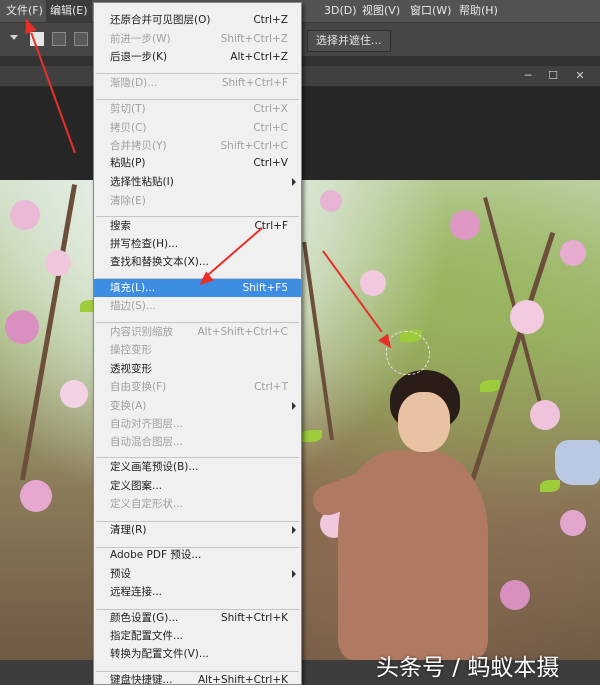 Image resolution: width=600 pixels, height=685 pixels. What do you see at coordinates (197, 39) in the screenshot?
I see `menu-item: 前进一步(W) Shift+Ctrl+Z` at bounding box center [197, 39].